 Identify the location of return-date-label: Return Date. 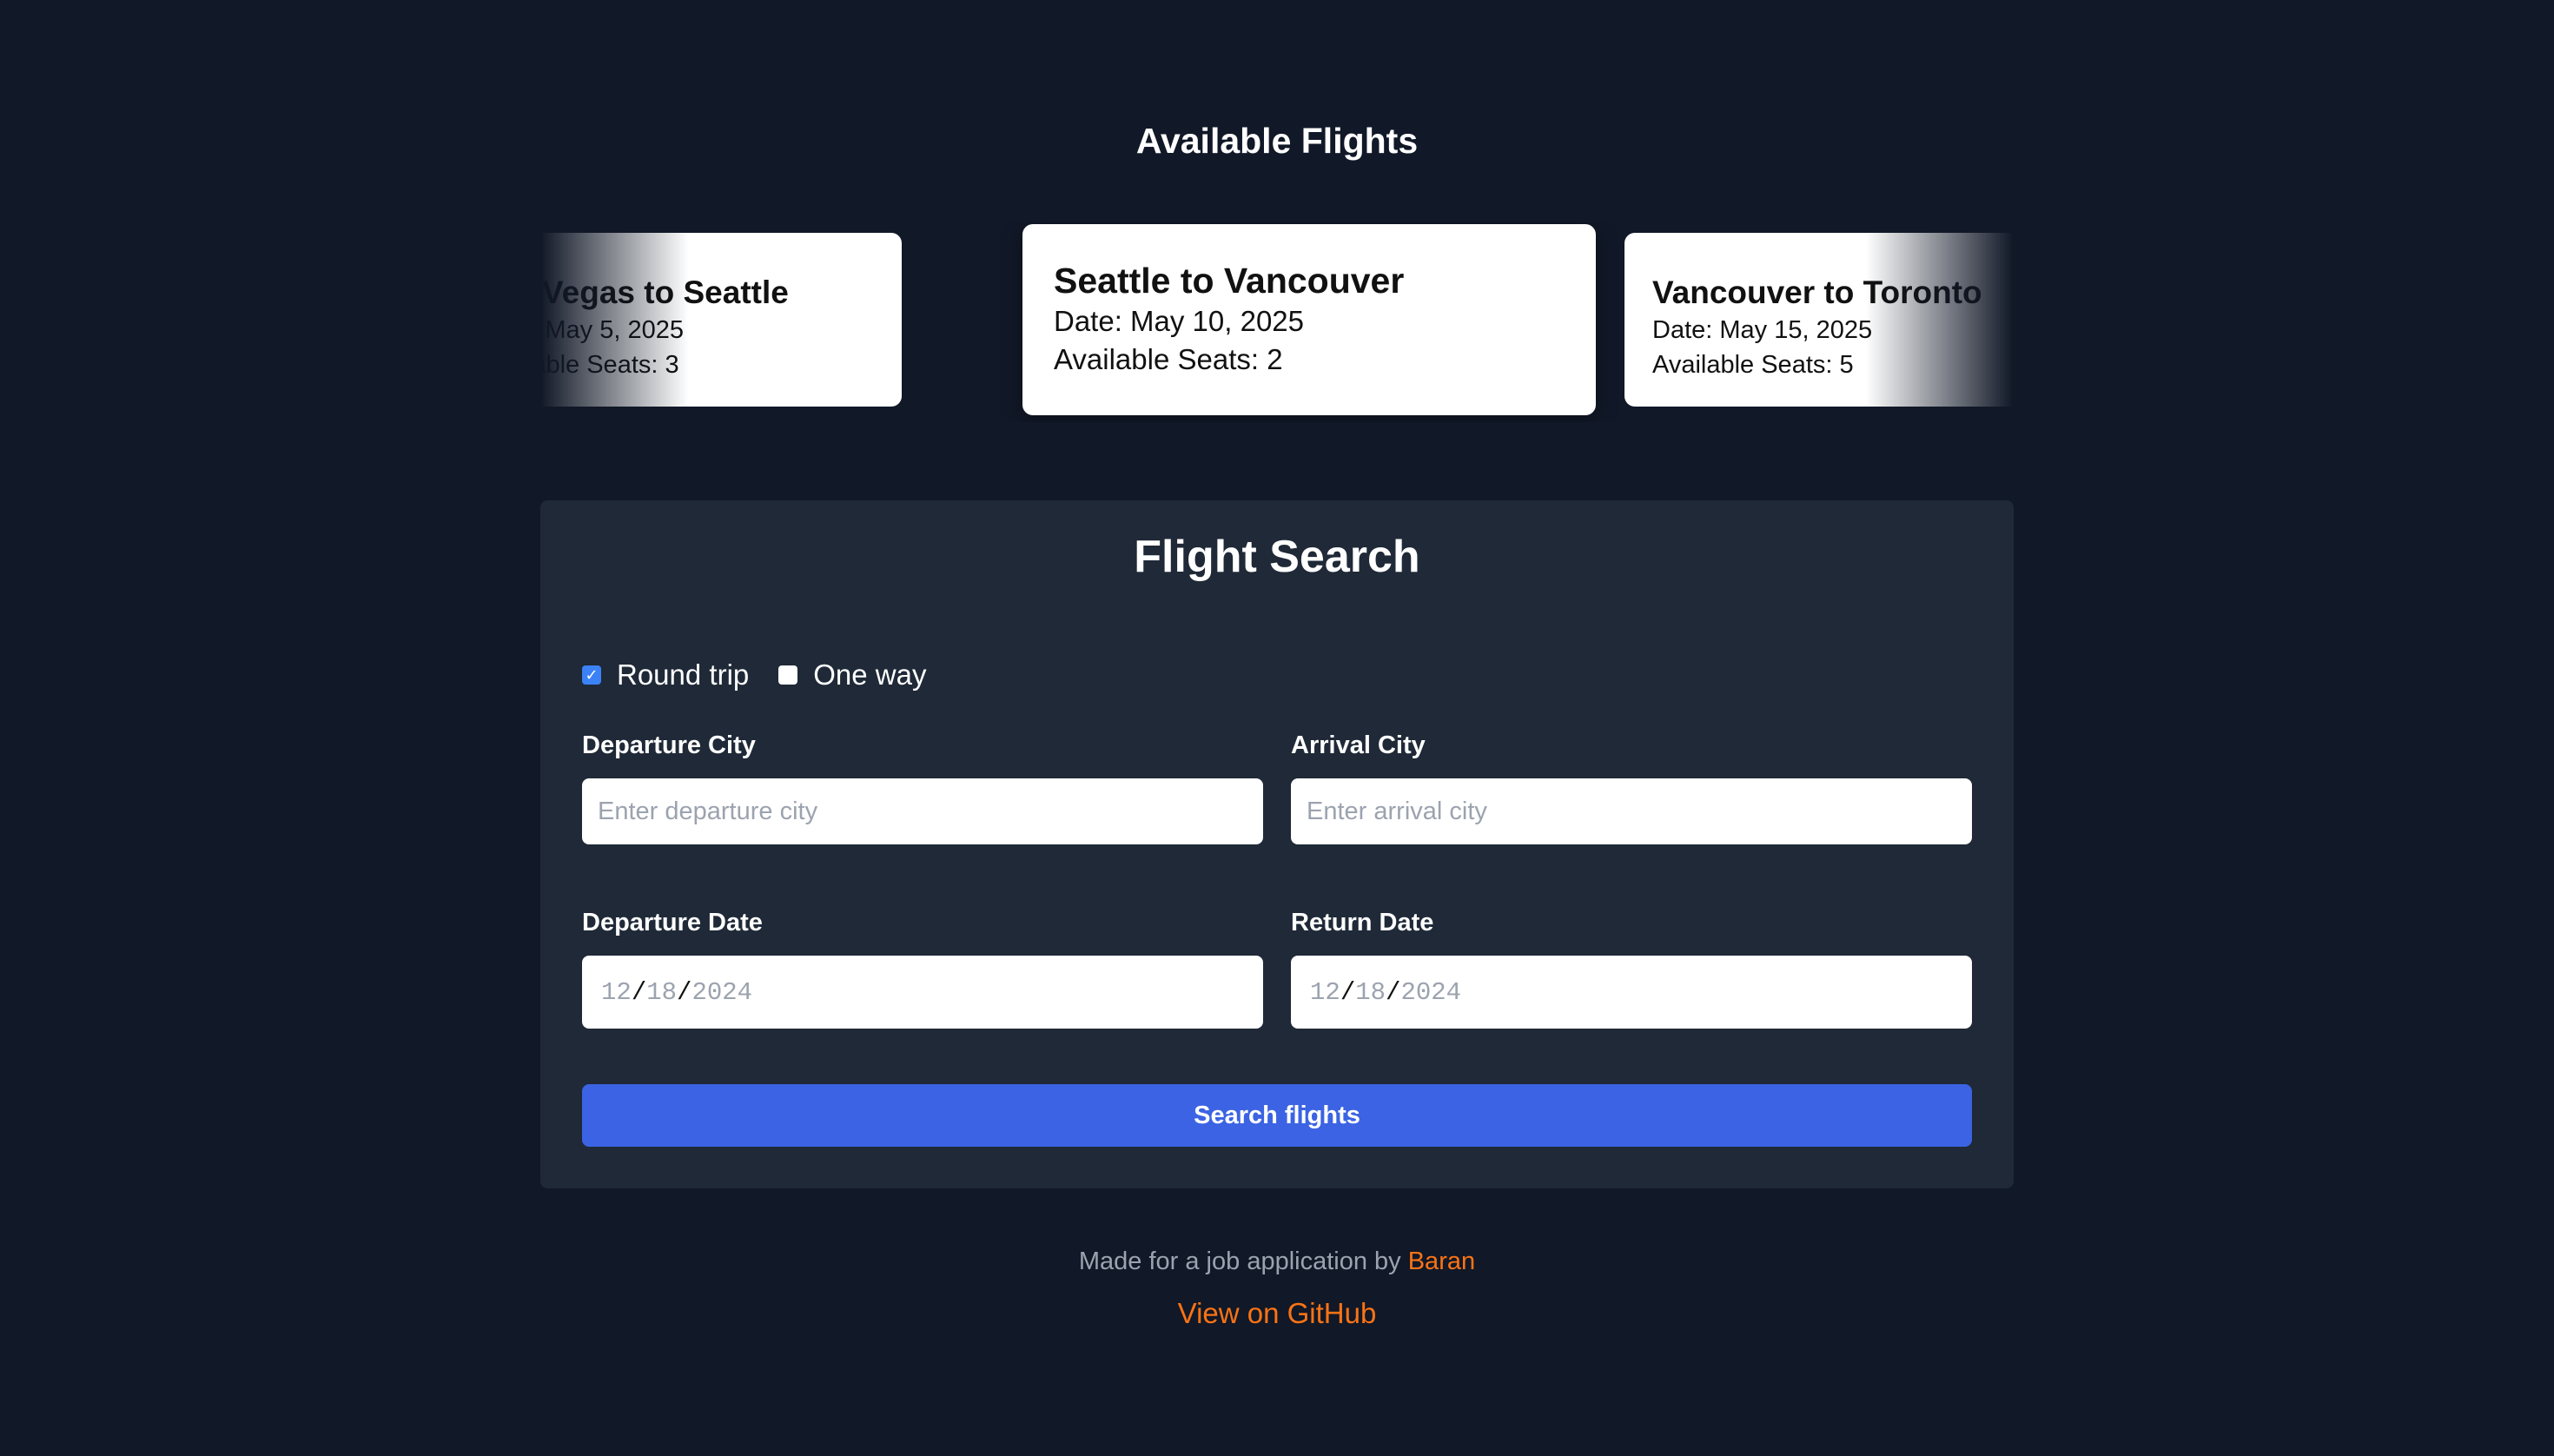
(1363, 923).